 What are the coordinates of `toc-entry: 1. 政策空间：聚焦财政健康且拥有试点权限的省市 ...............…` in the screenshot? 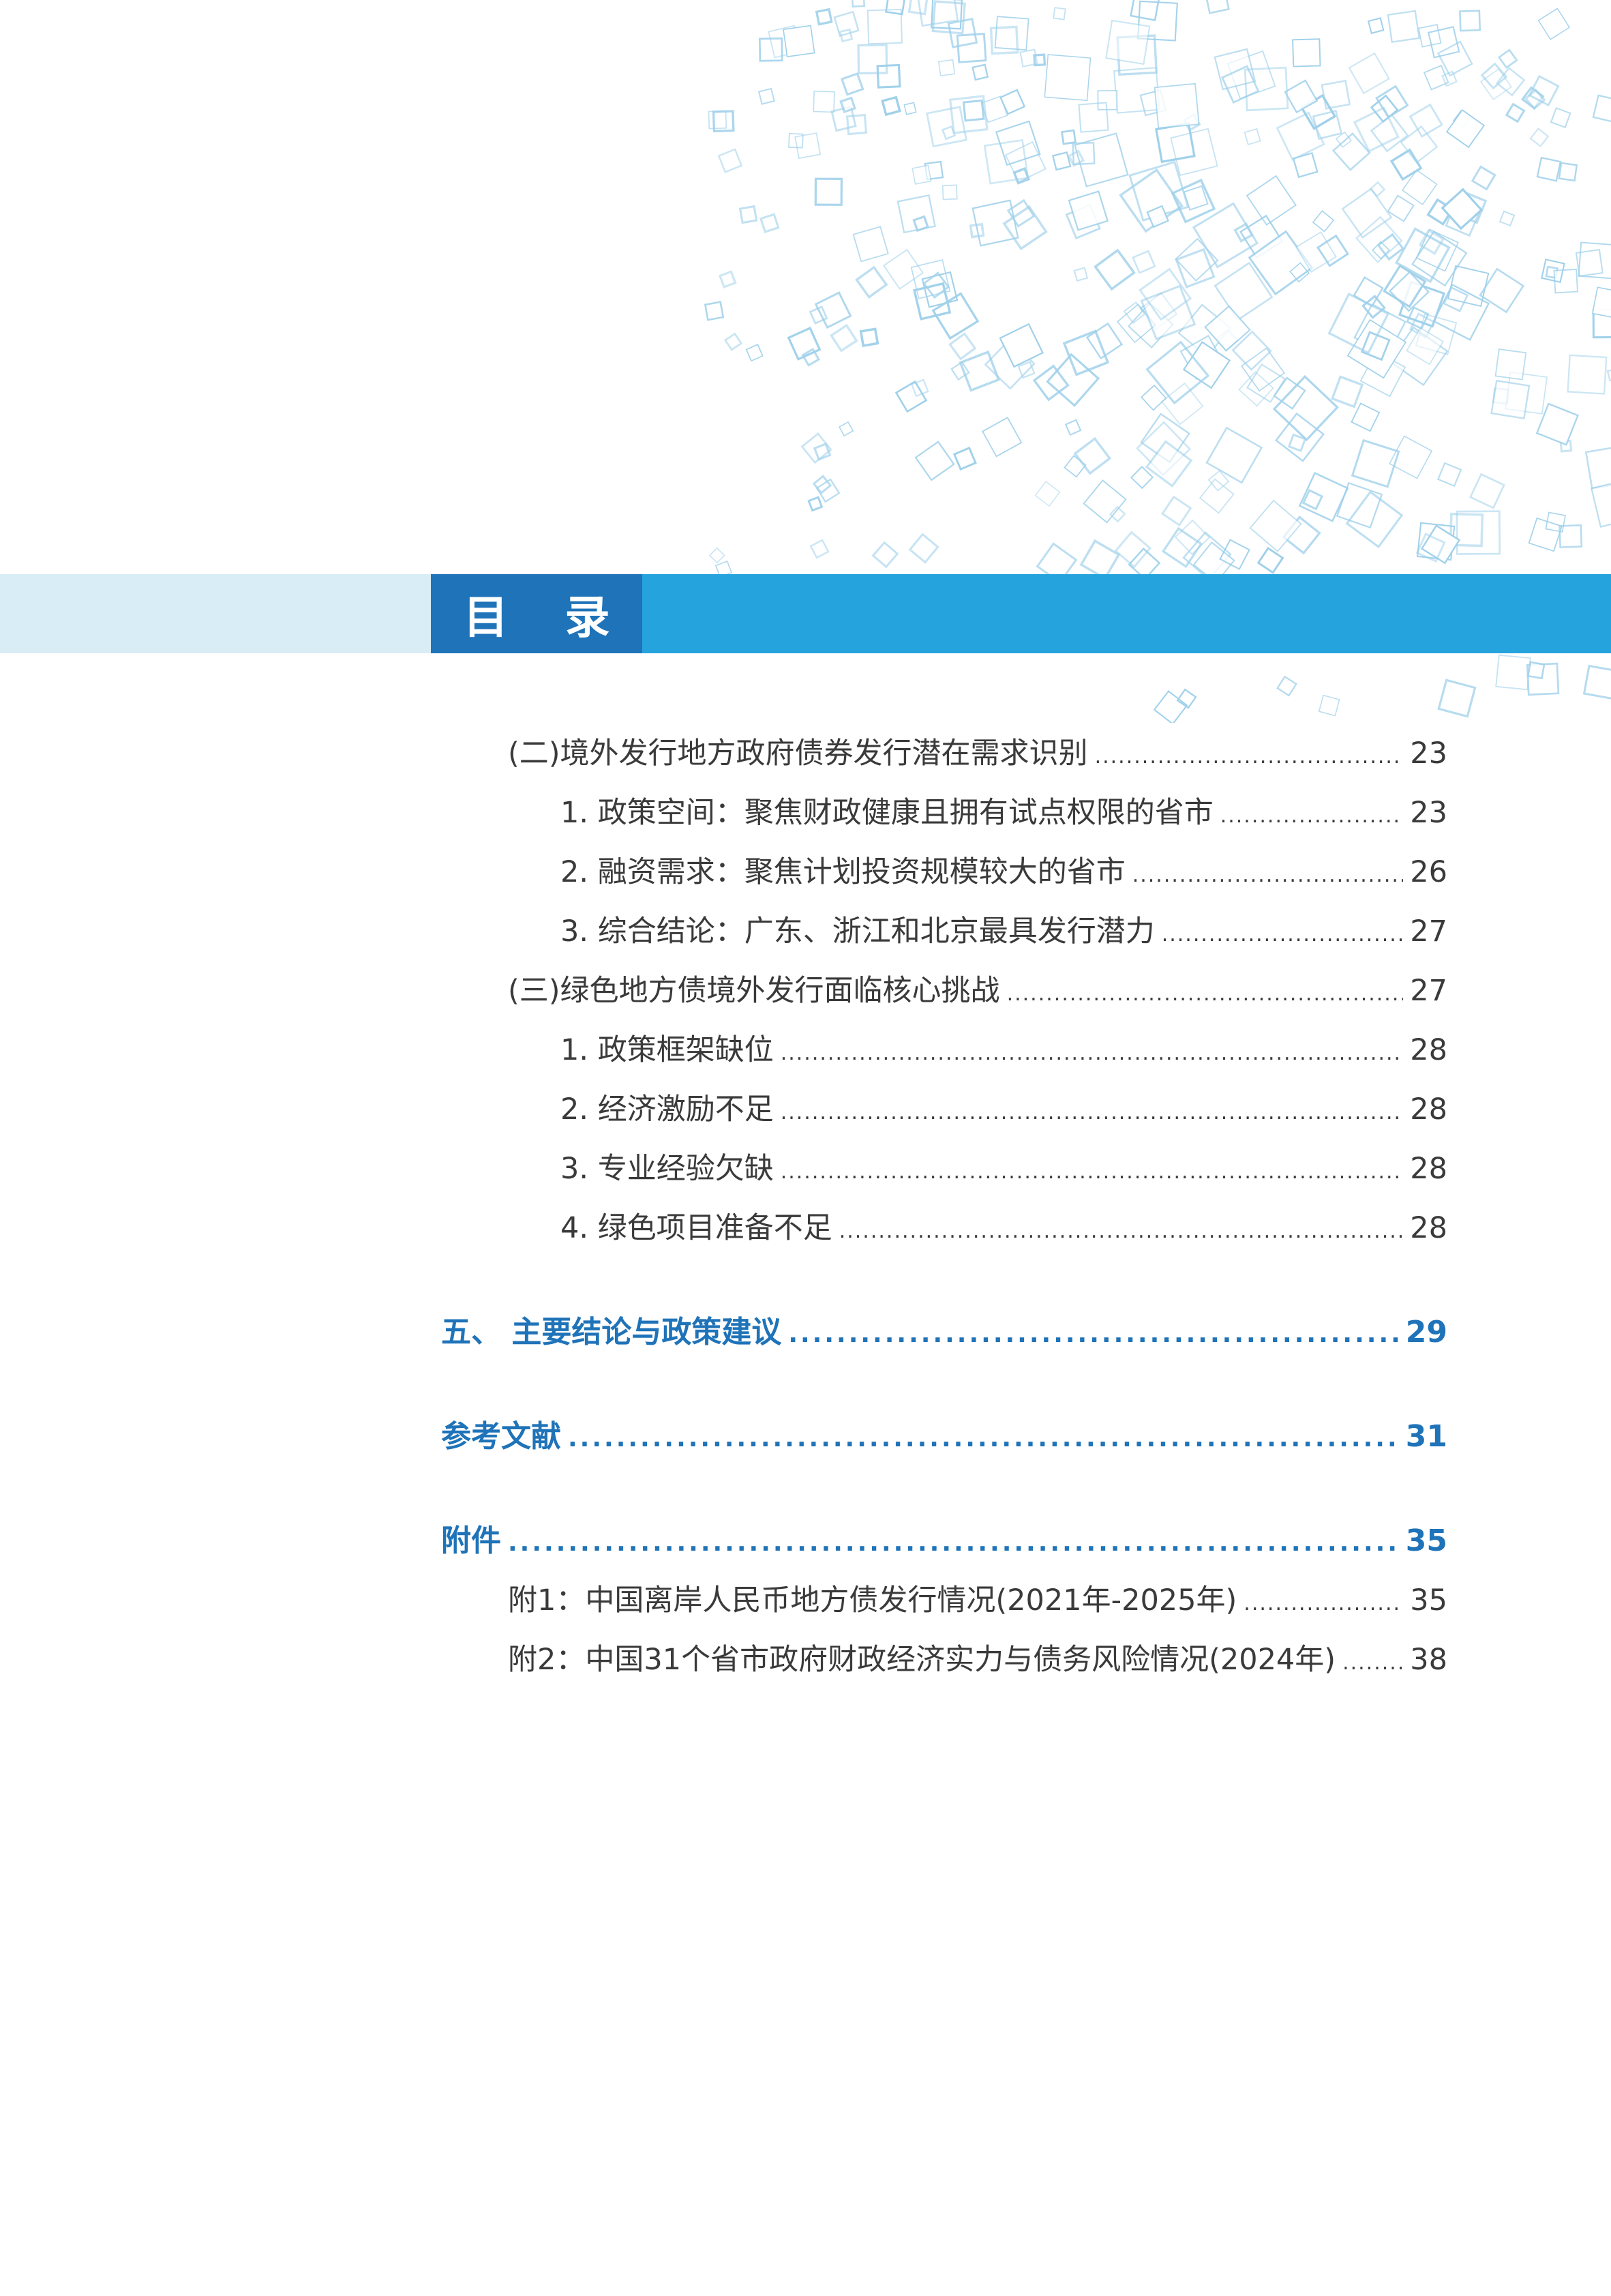 It's located at (1003, 813).